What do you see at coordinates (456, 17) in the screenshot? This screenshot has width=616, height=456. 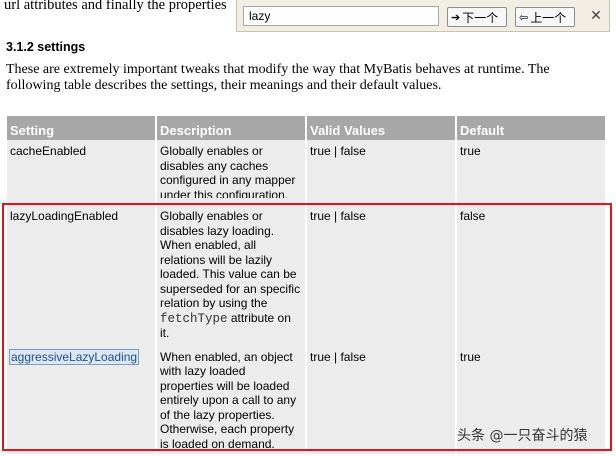 I see `arrow-right-icon: ➔` at bounding box center [456, 17].